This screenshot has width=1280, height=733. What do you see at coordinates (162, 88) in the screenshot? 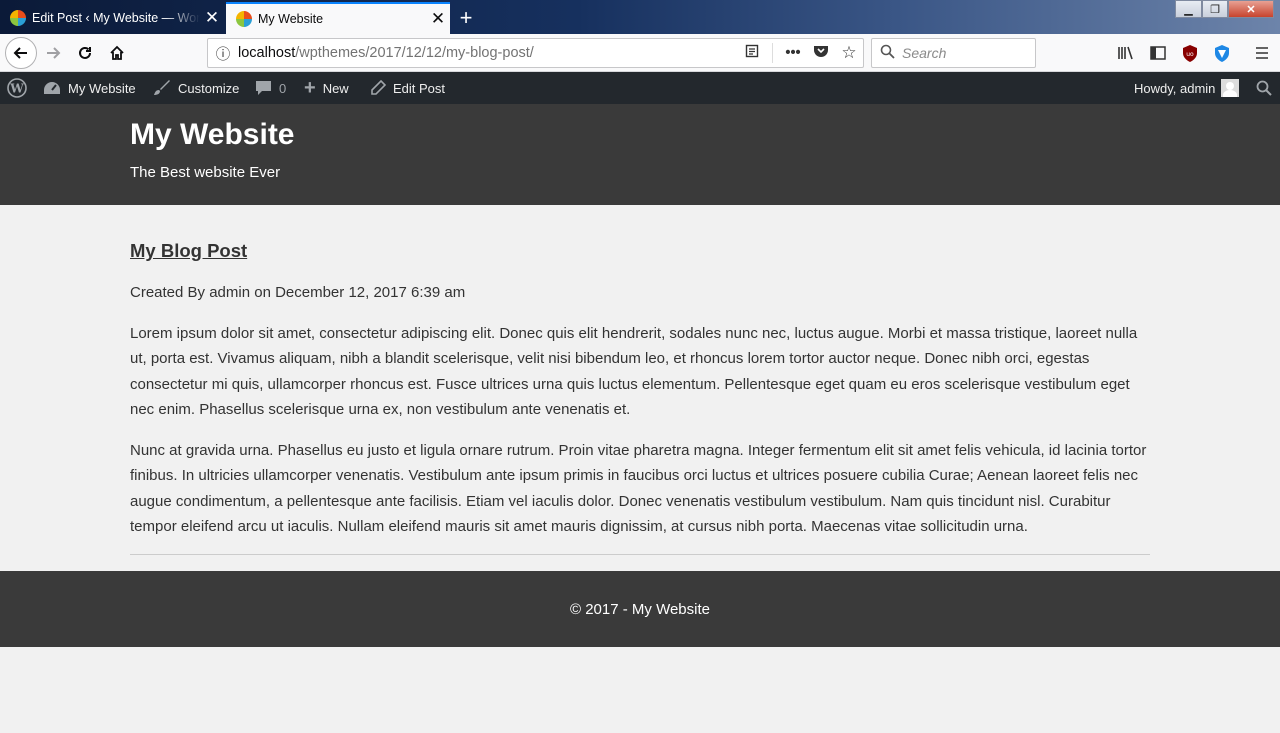
I see `paintbrush-icon` at bounding box center [162, 88].